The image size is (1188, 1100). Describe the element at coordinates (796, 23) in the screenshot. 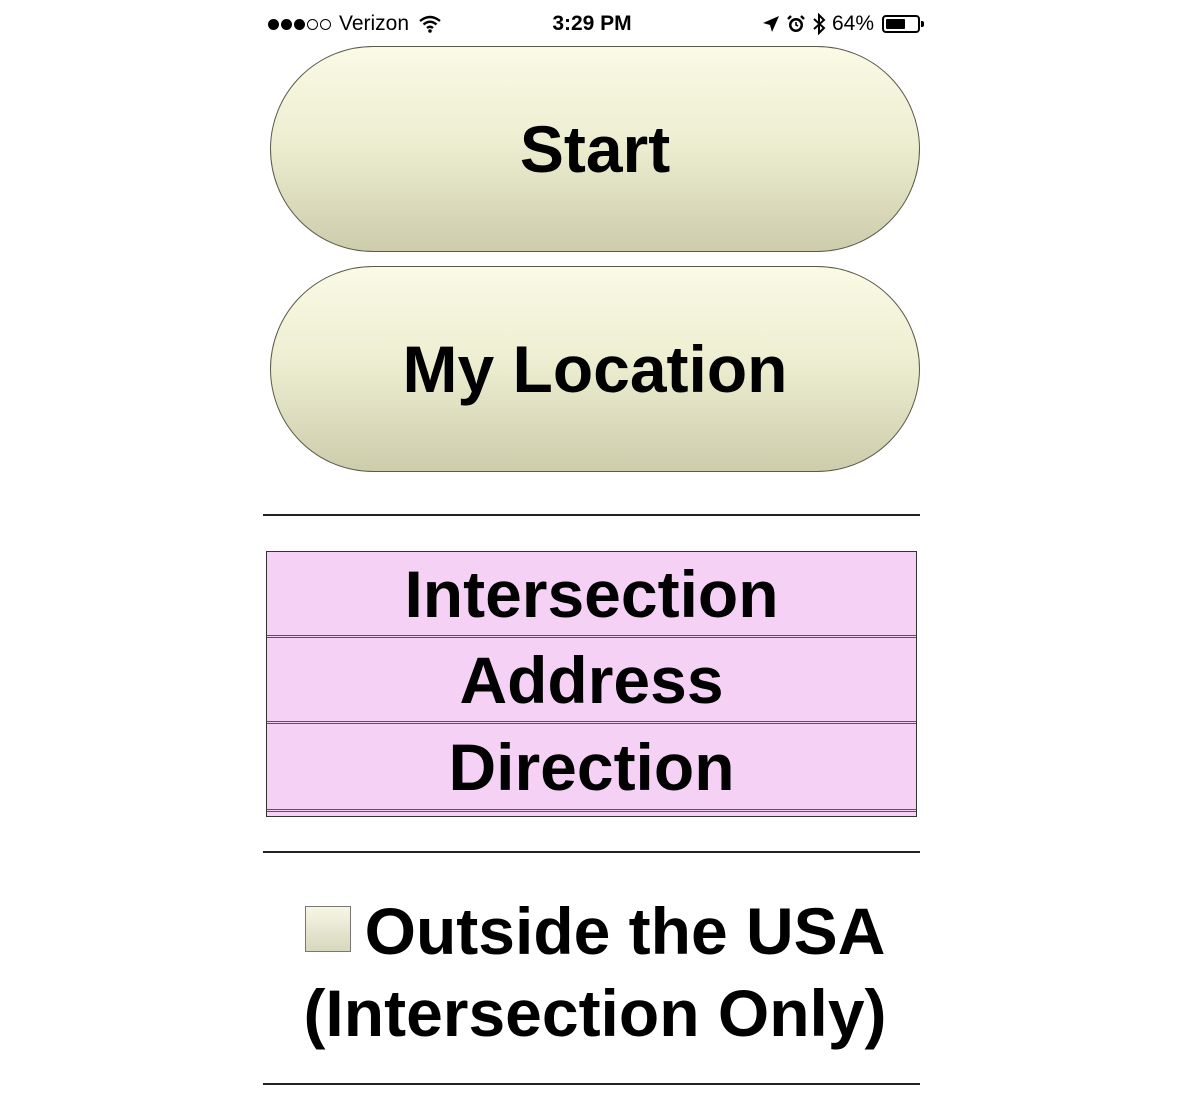

I see `alarm-icon` at that location.